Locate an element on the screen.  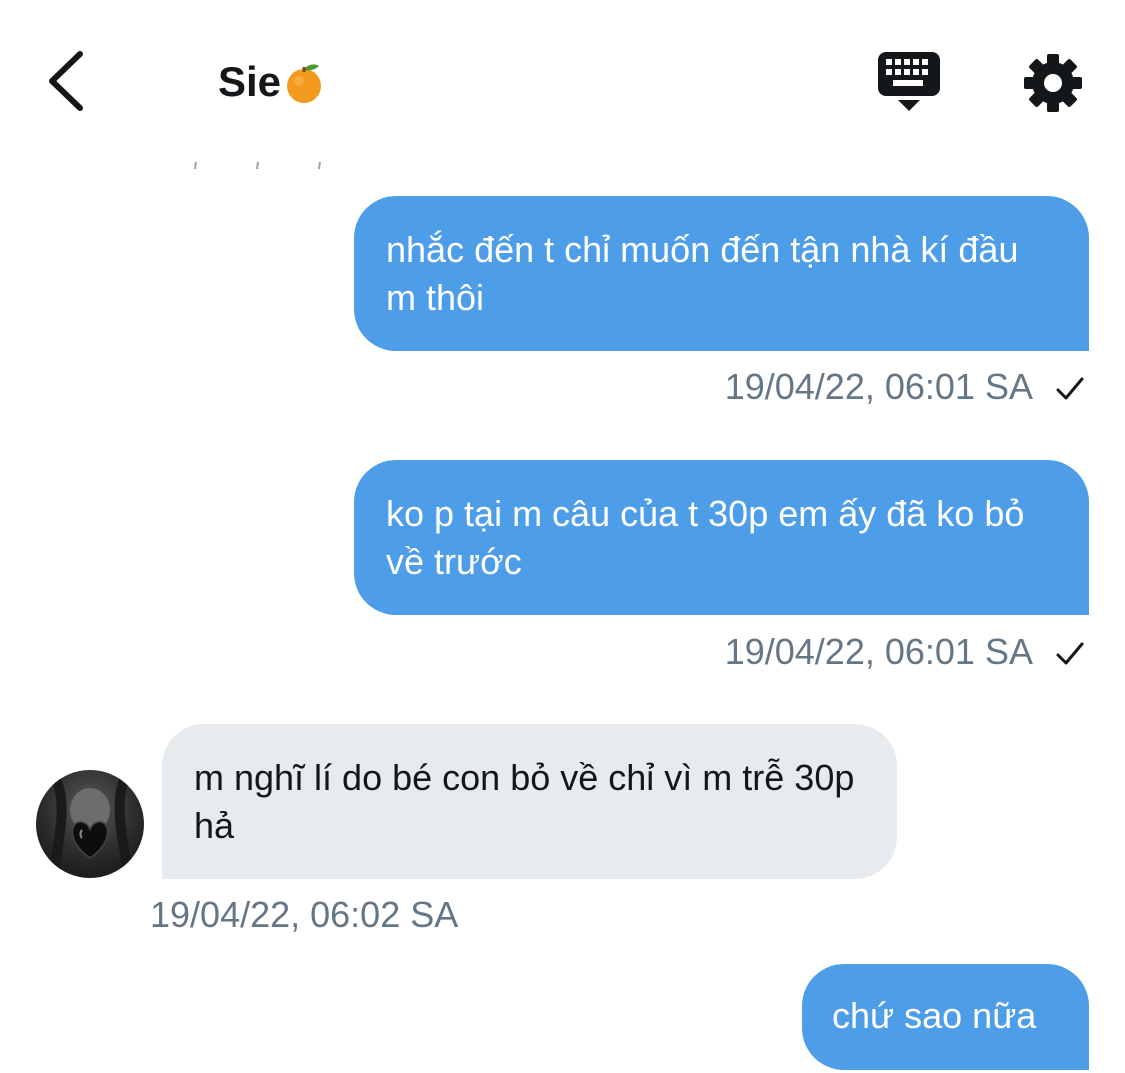
contact-name: Sie is located at coordinates (250, 81).